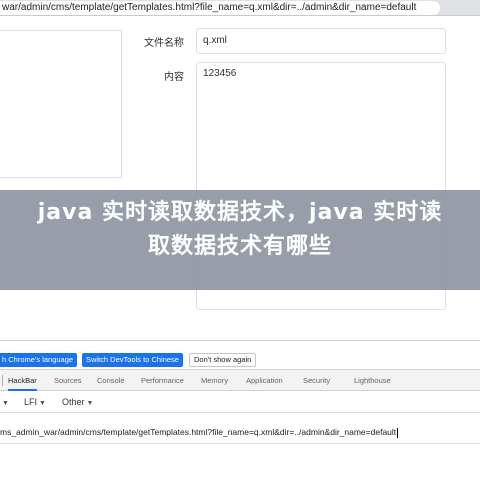 The height and width of the screenshot is (480, 480). I want to click on banner-title: java 实时读取数据技术，java 实时读取数据技术有哪些, so click(240, 229).